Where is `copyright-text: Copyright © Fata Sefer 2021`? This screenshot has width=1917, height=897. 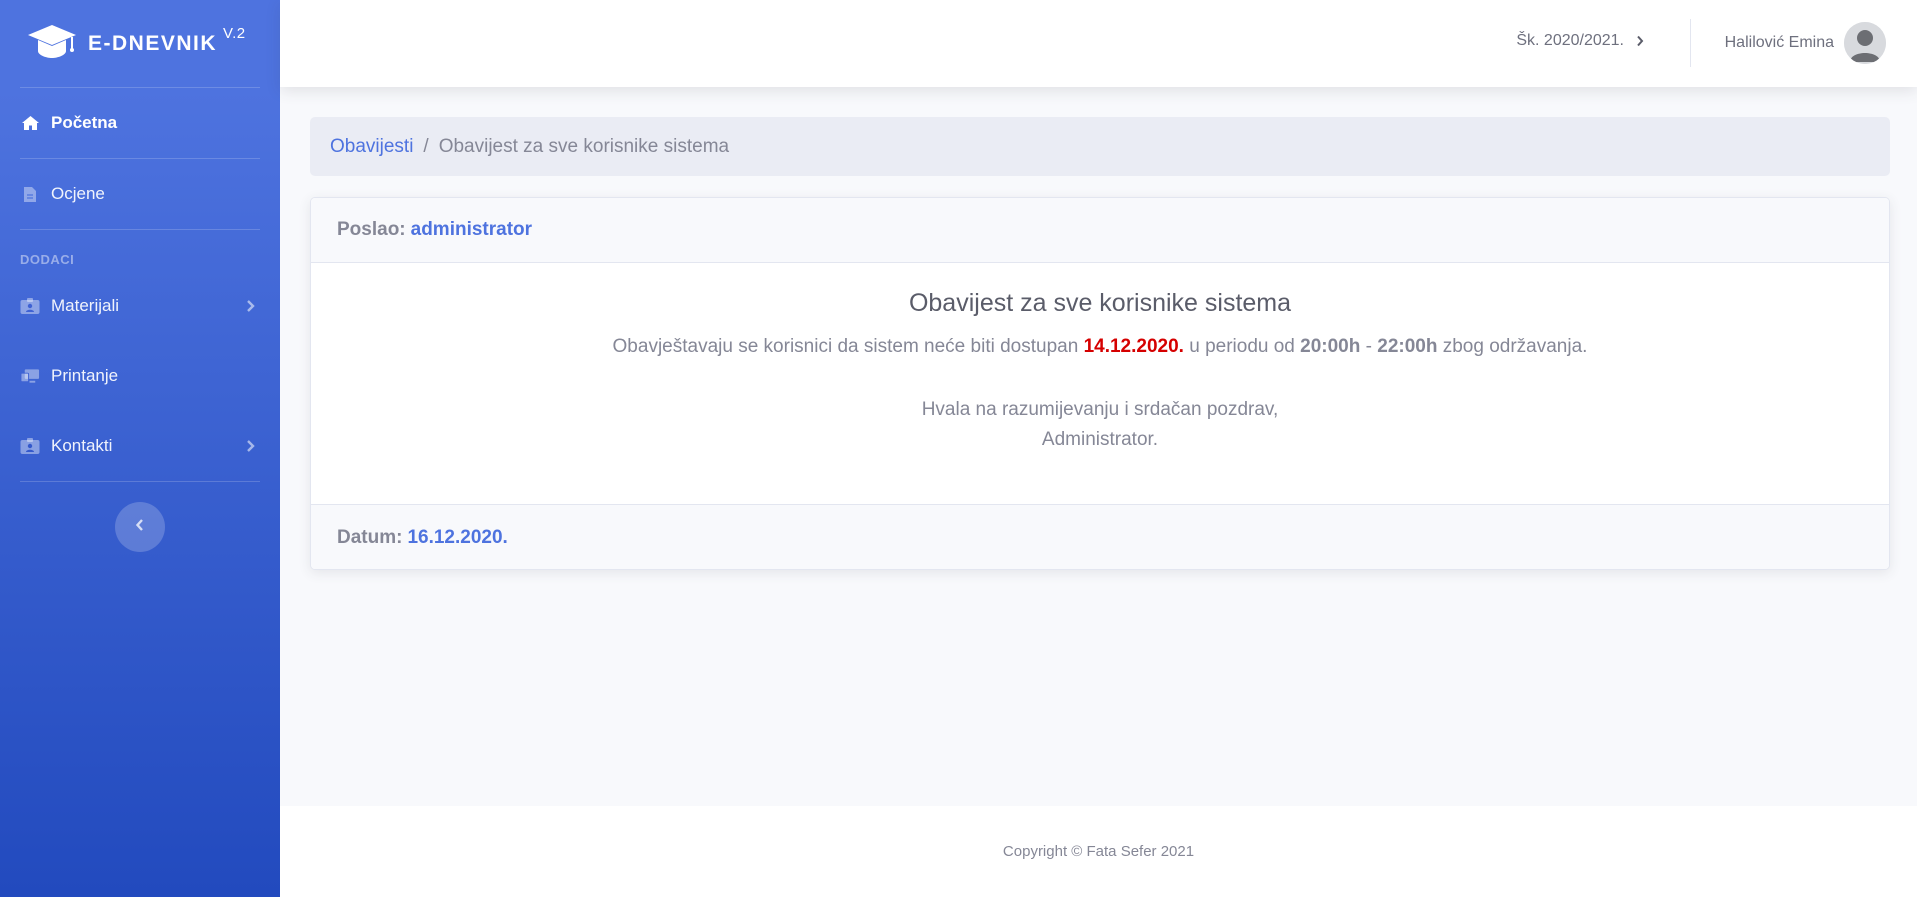 copyright-text: Copyright © Fata Sefer 2021 is located at coordinates (1098, 851).